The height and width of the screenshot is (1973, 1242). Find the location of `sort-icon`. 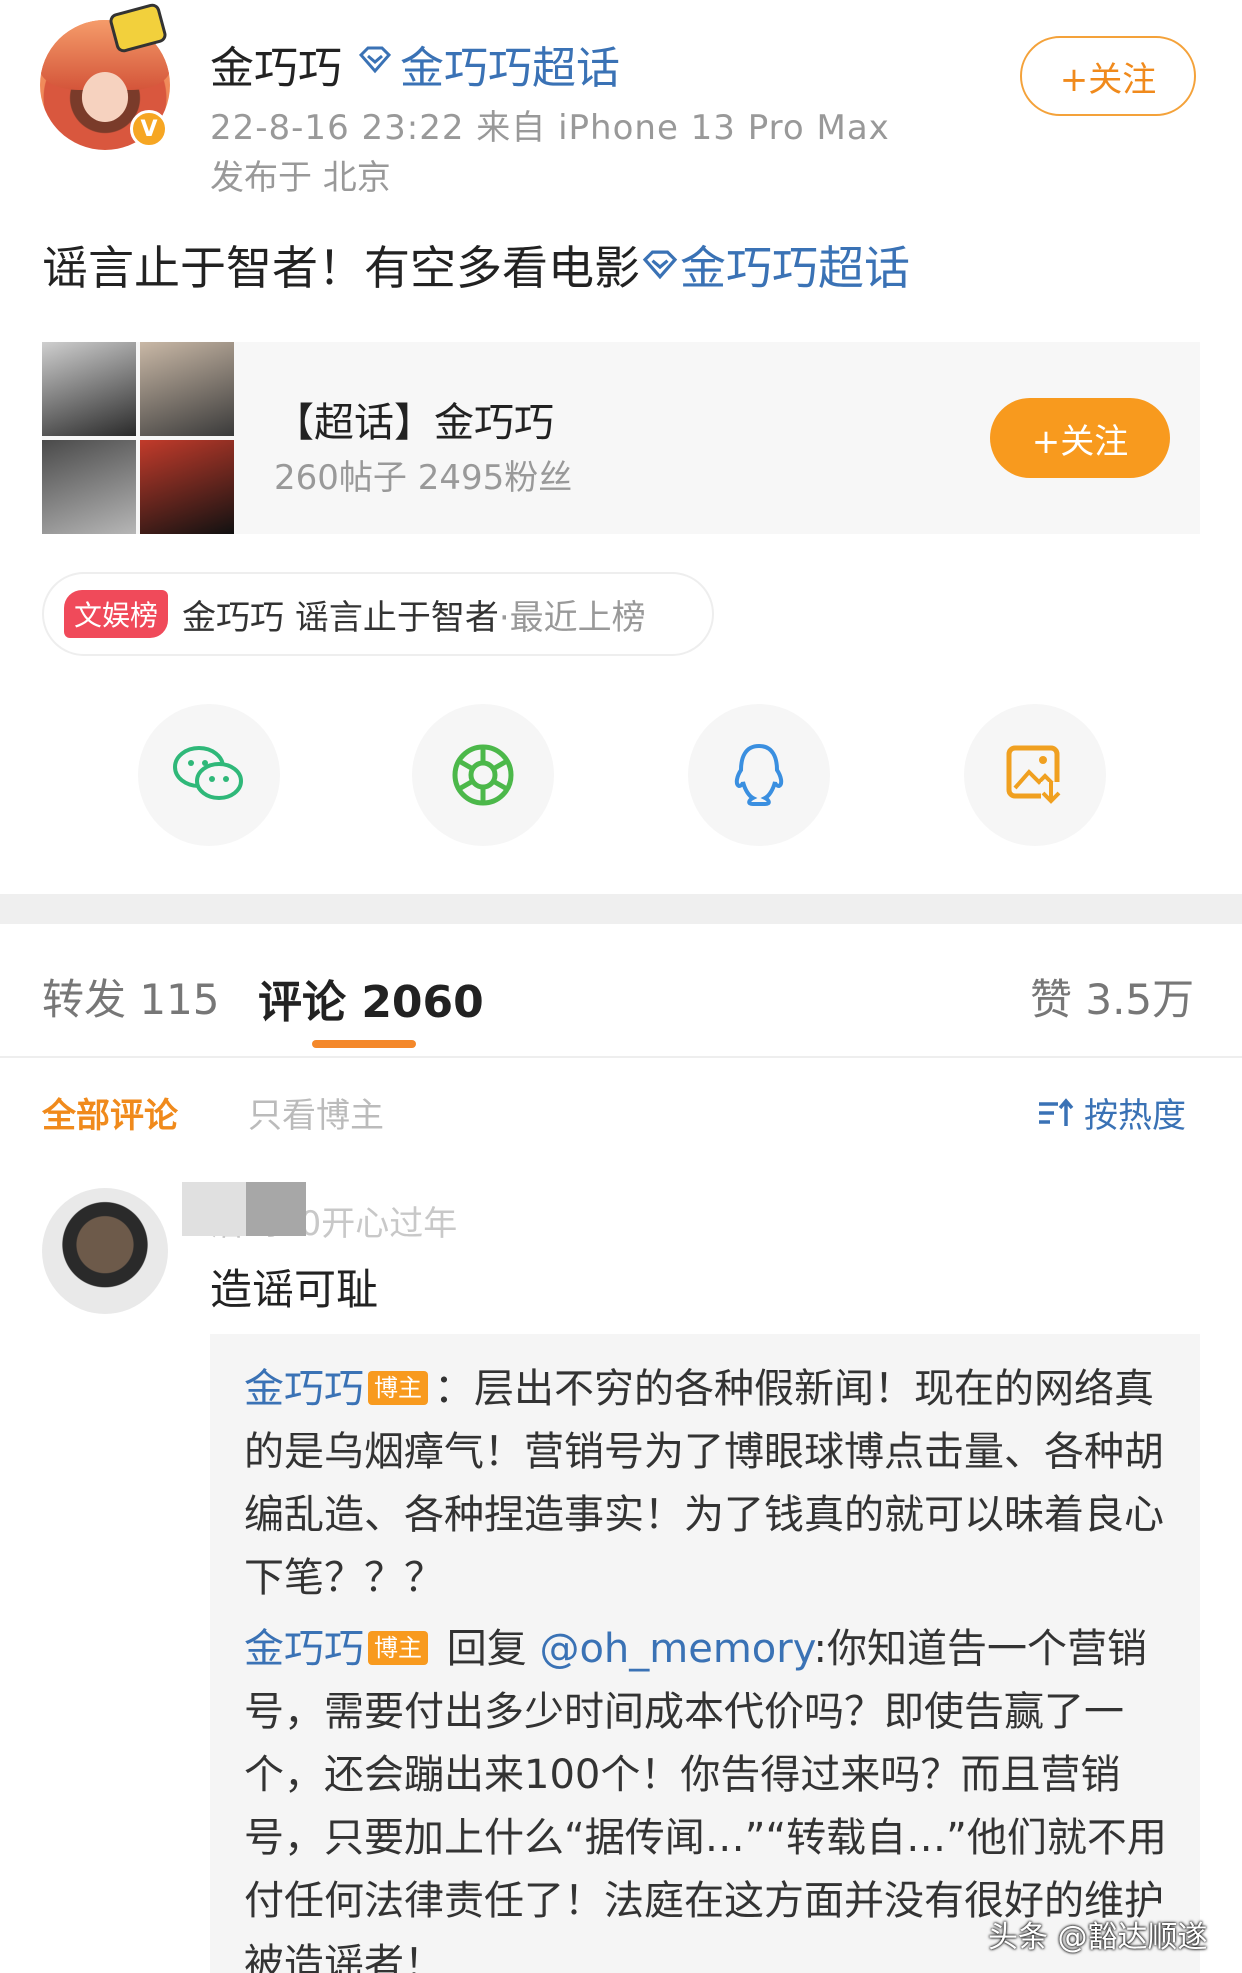

sort-icon is located at coordinates (1056, 1111).